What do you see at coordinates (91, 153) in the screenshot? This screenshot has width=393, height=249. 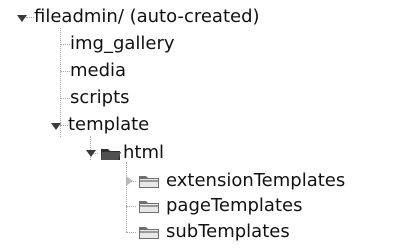 I see `html-expand-toggle-icon` at bounding box center [91, 153].